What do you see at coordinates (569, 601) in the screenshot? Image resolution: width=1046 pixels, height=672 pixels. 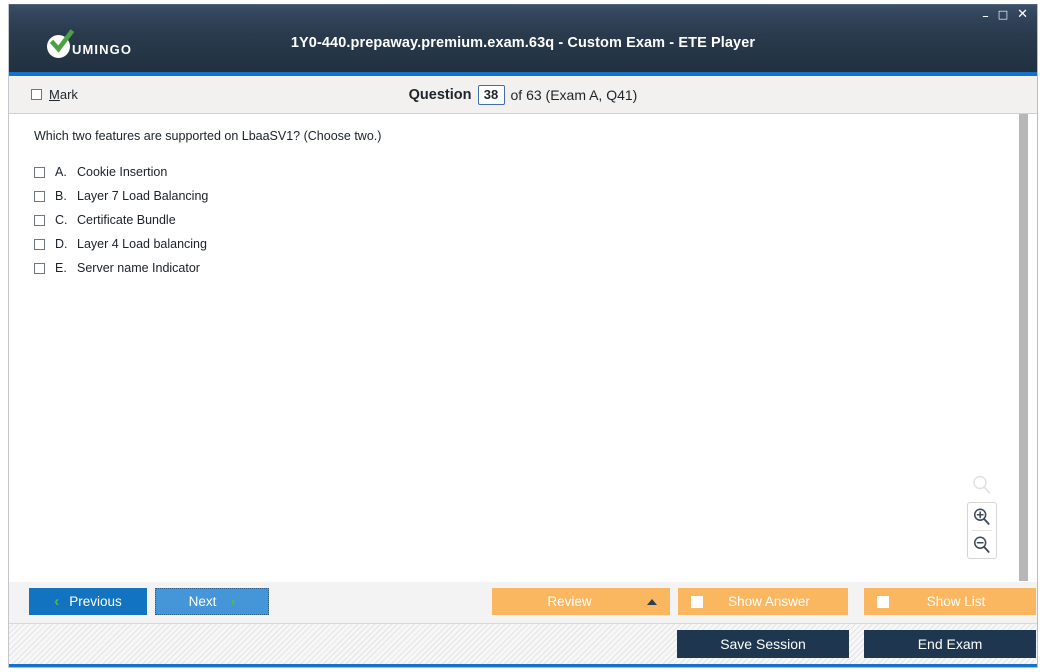 I see `review-button-label: Review` at bounding box center [569, 601].